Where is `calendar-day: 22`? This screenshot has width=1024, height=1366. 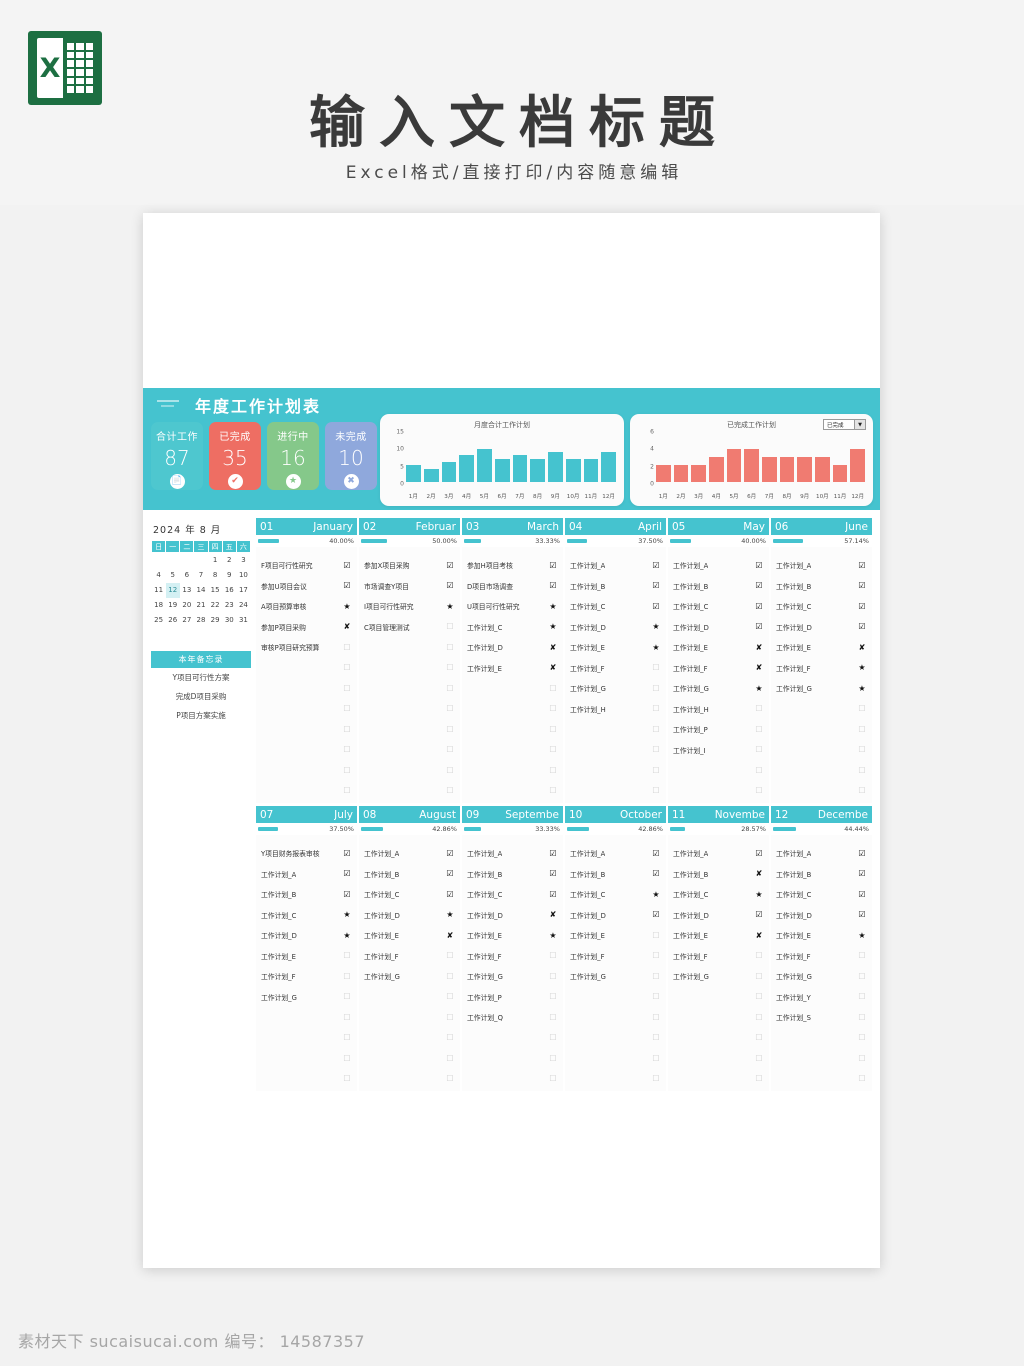 calendar-day: 22 is located at coordinates (215, 605).